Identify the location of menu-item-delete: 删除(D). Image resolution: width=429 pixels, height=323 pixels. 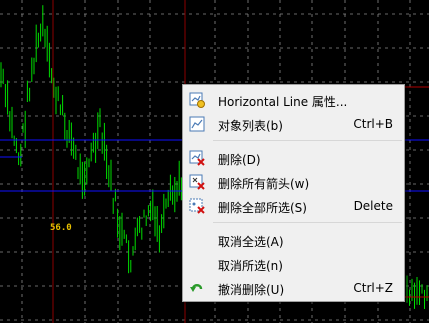
(293, 158).